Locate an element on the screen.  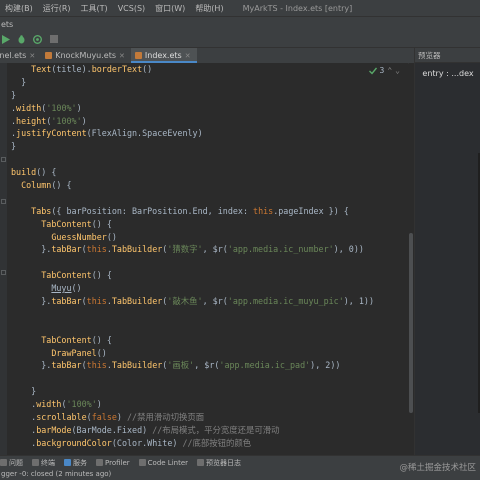
tab-index: Index.ets ✕ is located at coordinates (163, 55).